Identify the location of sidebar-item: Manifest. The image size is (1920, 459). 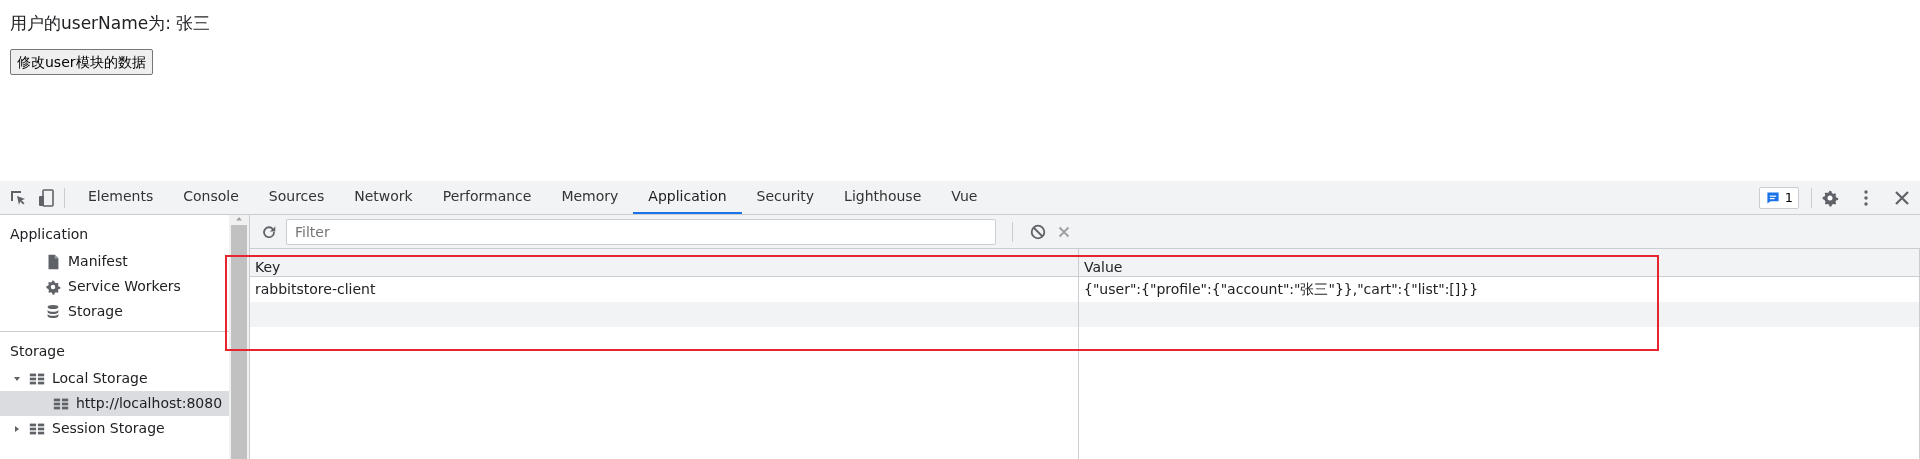
(114, 261).